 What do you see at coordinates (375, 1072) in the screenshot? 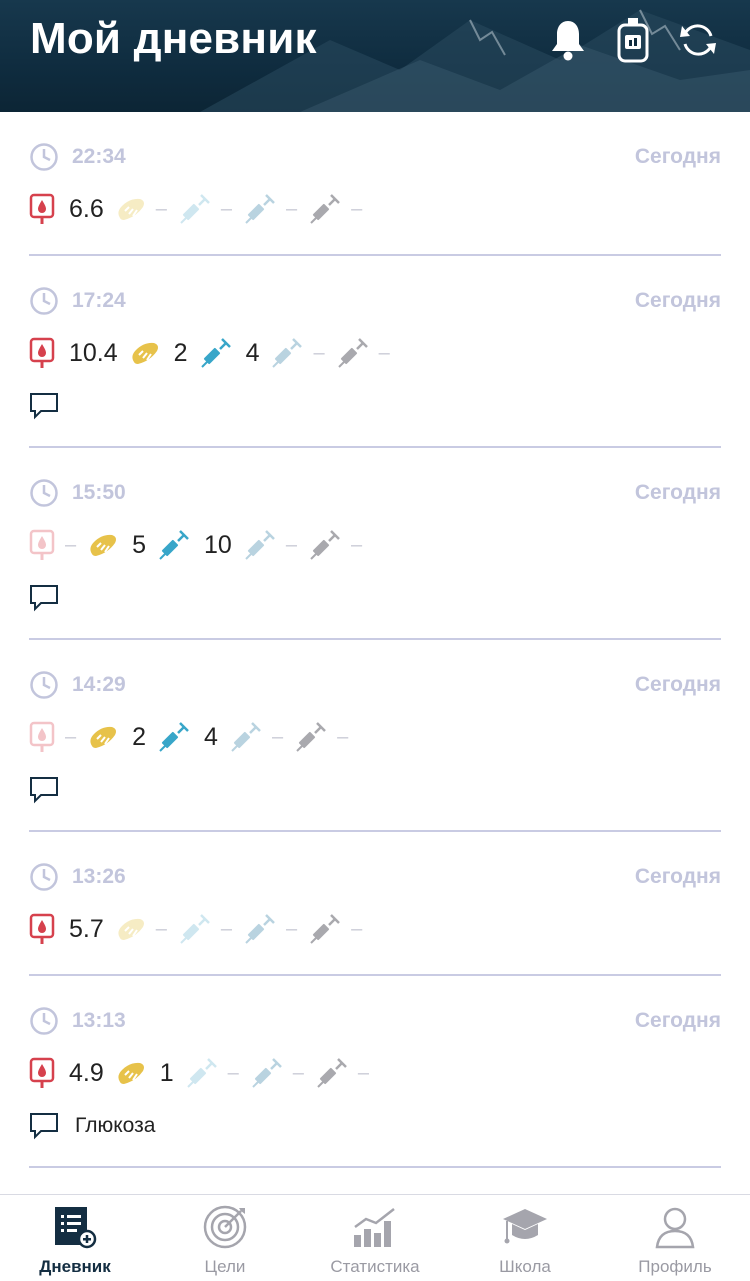
I see `diary-entry: 13:13 Сегодня 4.9 1– – – Глюкоза` at bounding box center [375, 1072].